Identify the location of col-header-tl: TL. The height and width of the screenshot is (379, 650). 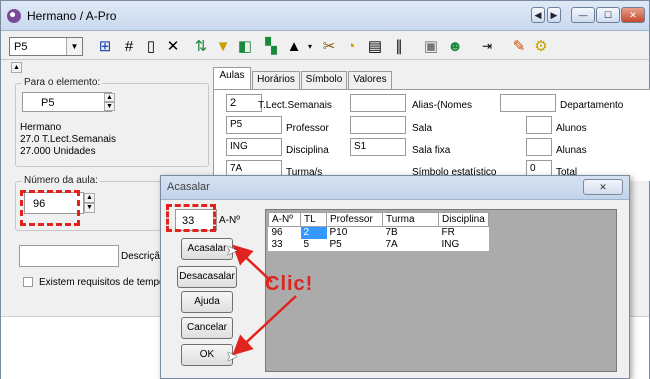
(313, 219).